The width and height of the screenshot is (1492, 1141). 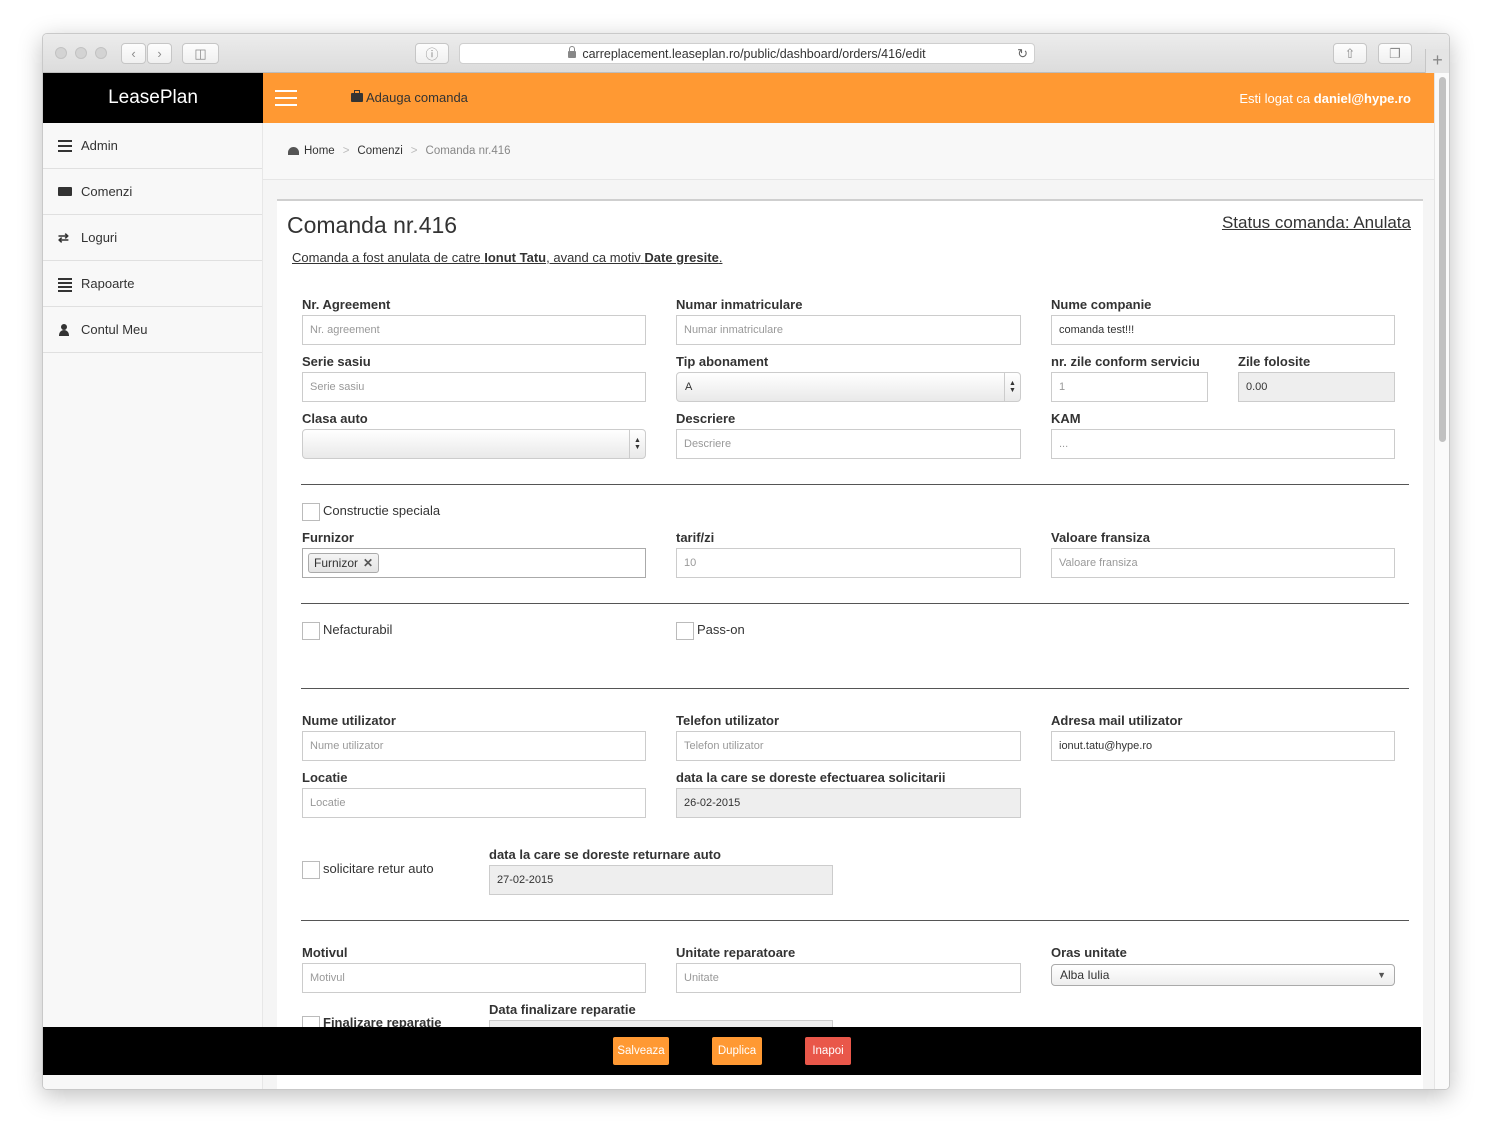 What do you see at coordinates (372, 225) in the screenshot?
I see `page-title: Comanda nr.416` at bounding box center [372, 225].